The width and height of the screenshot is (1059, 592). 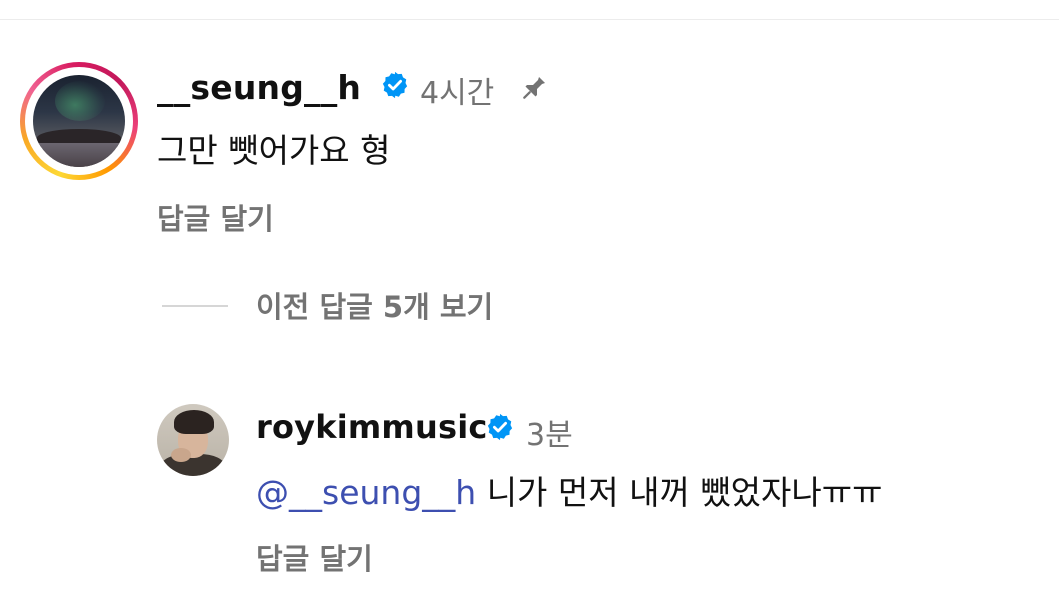 I want to click on reply-time: 3분, so click(x=549, y=435).